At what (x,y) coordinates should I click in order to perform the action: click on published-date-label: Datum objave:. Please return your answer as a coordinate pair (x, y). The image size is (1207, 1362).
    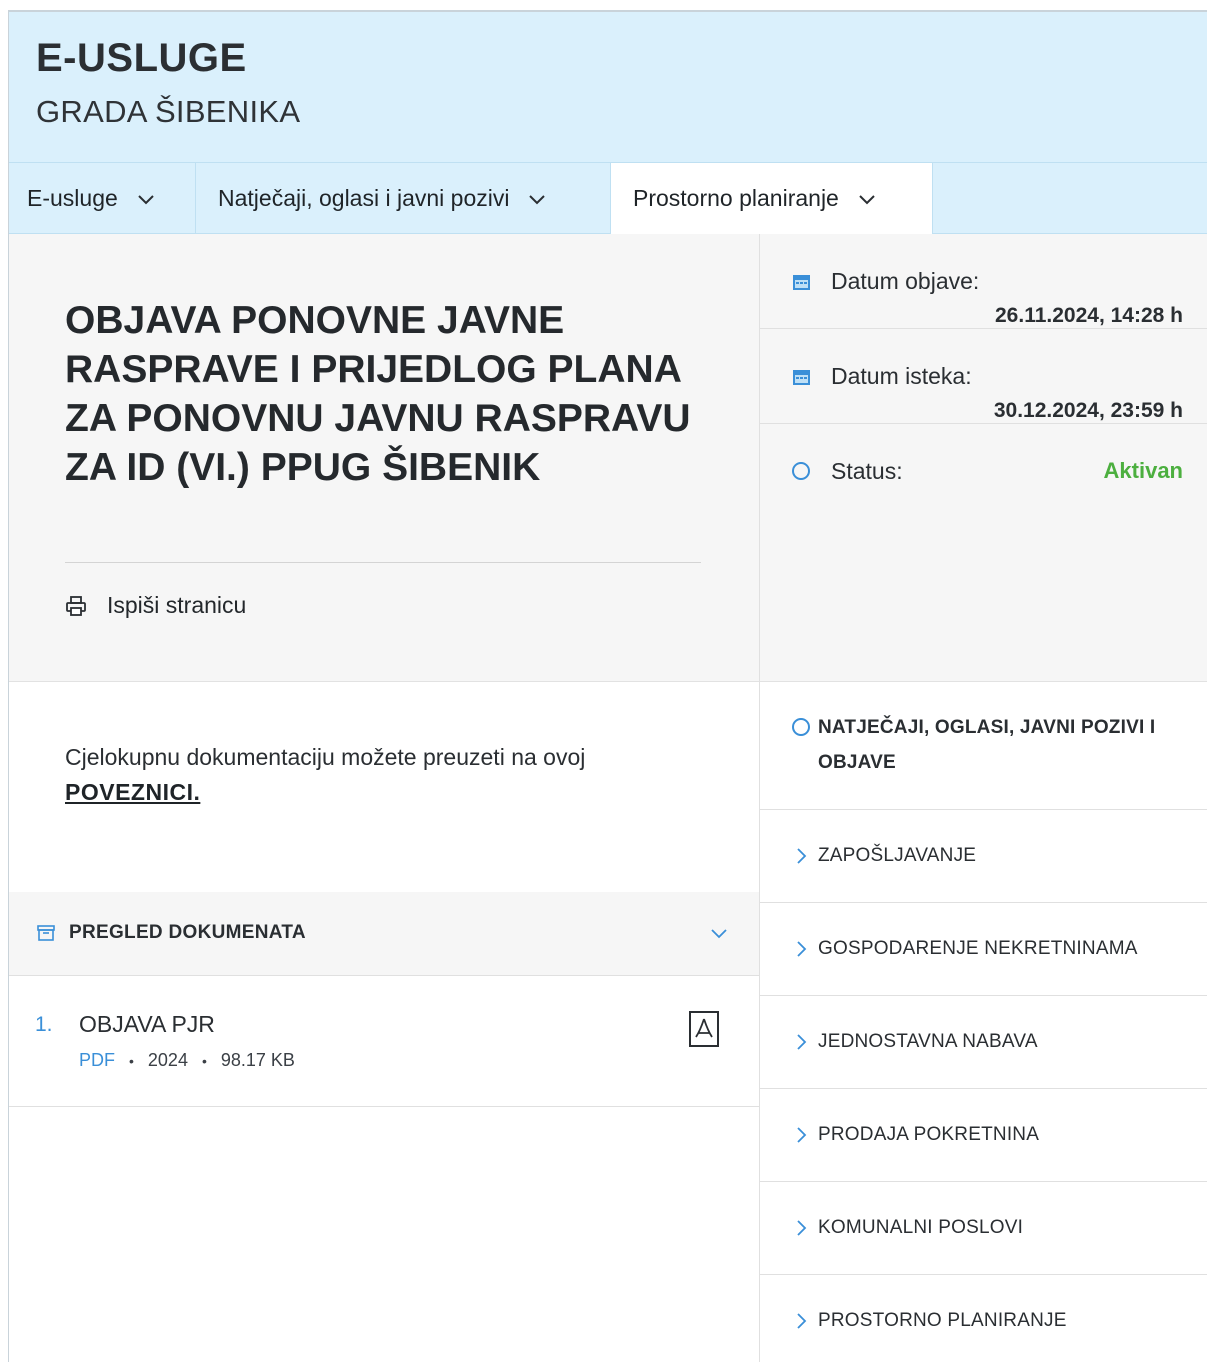
    Looking at the image, I should click on (905, 281).